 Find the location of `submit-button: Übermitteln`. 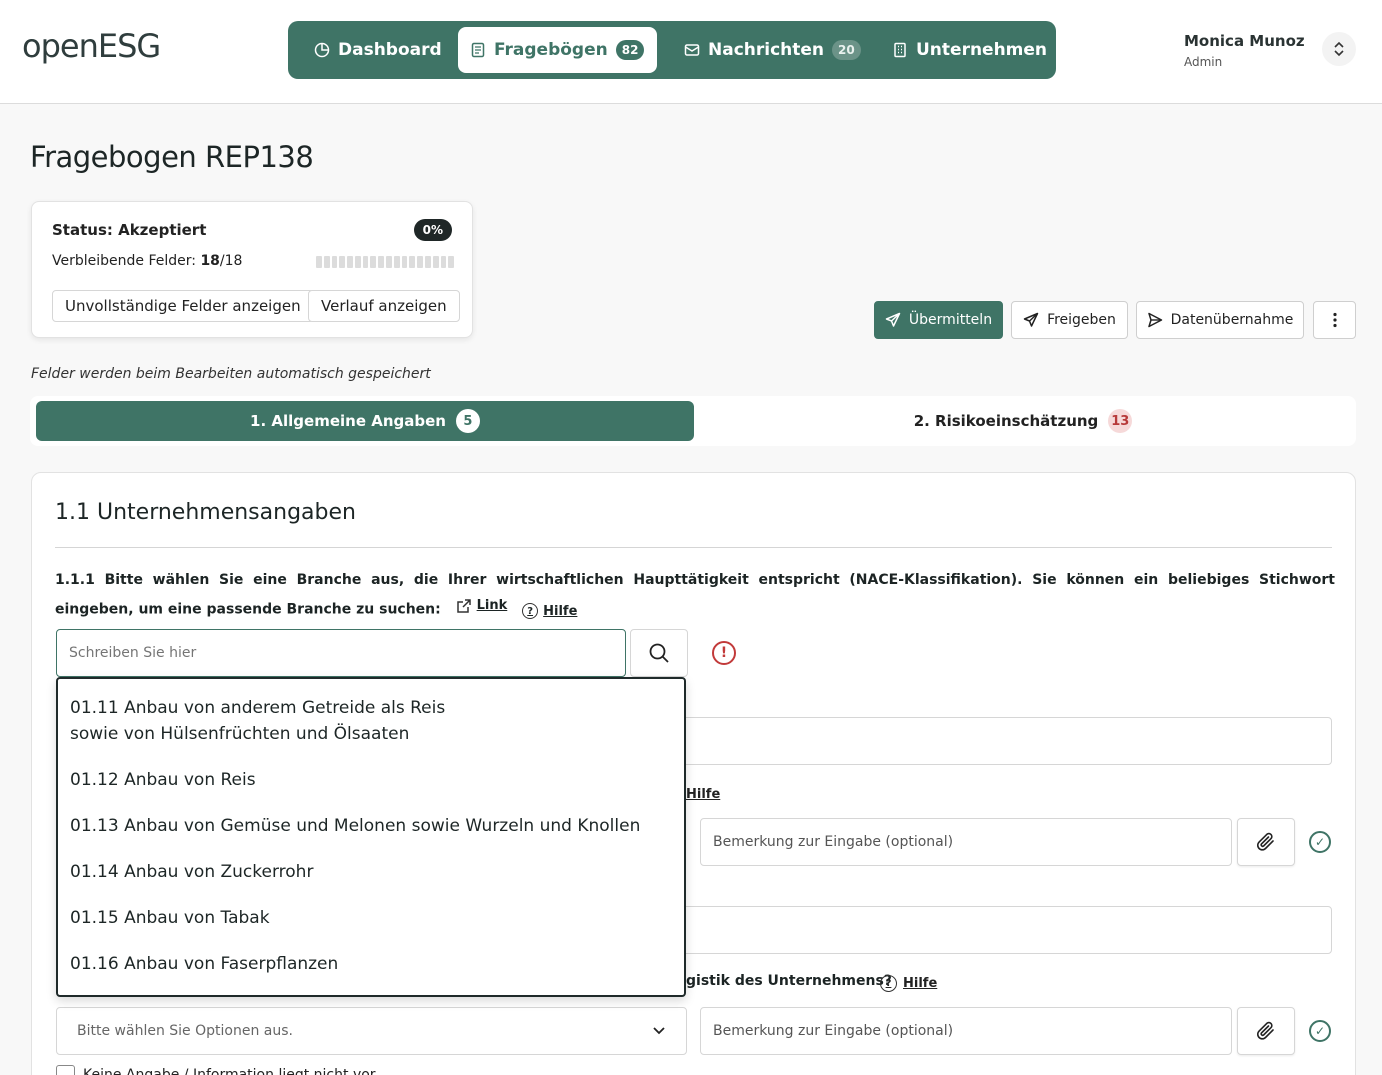

submit-button: Übermitteln is located at coordinates (938, 320).